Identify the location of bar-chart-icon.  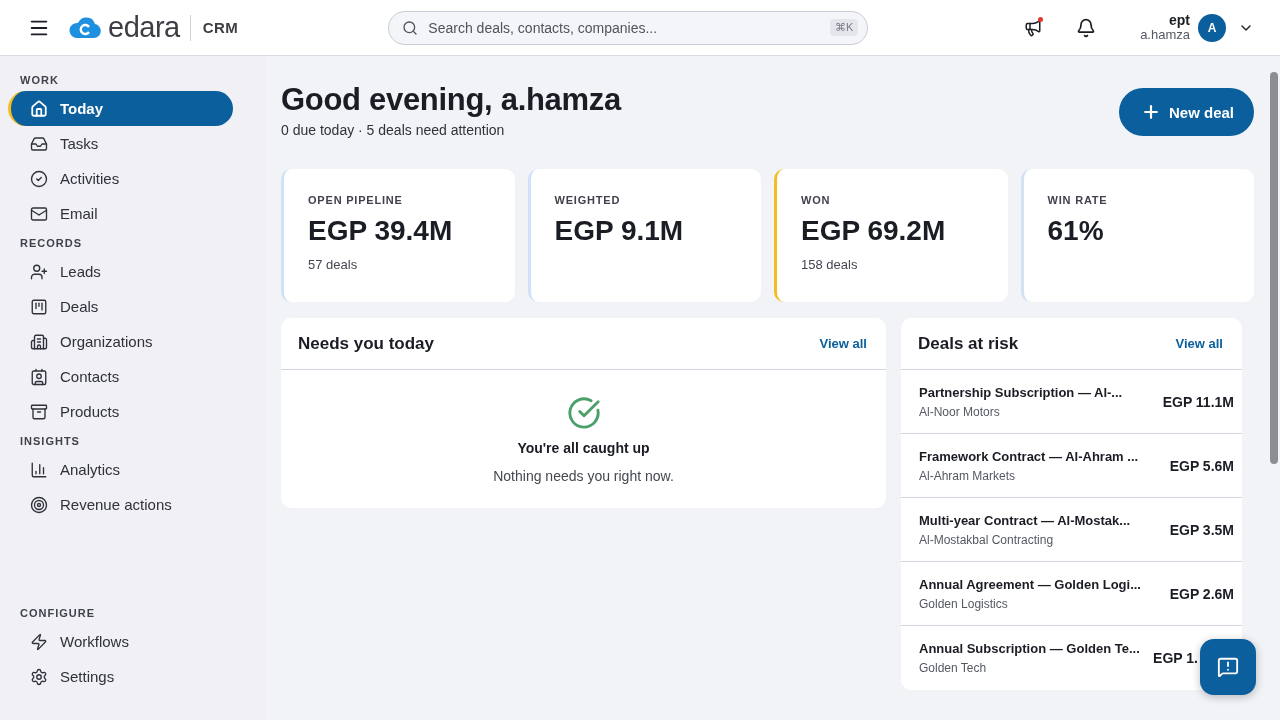
(39, 469).